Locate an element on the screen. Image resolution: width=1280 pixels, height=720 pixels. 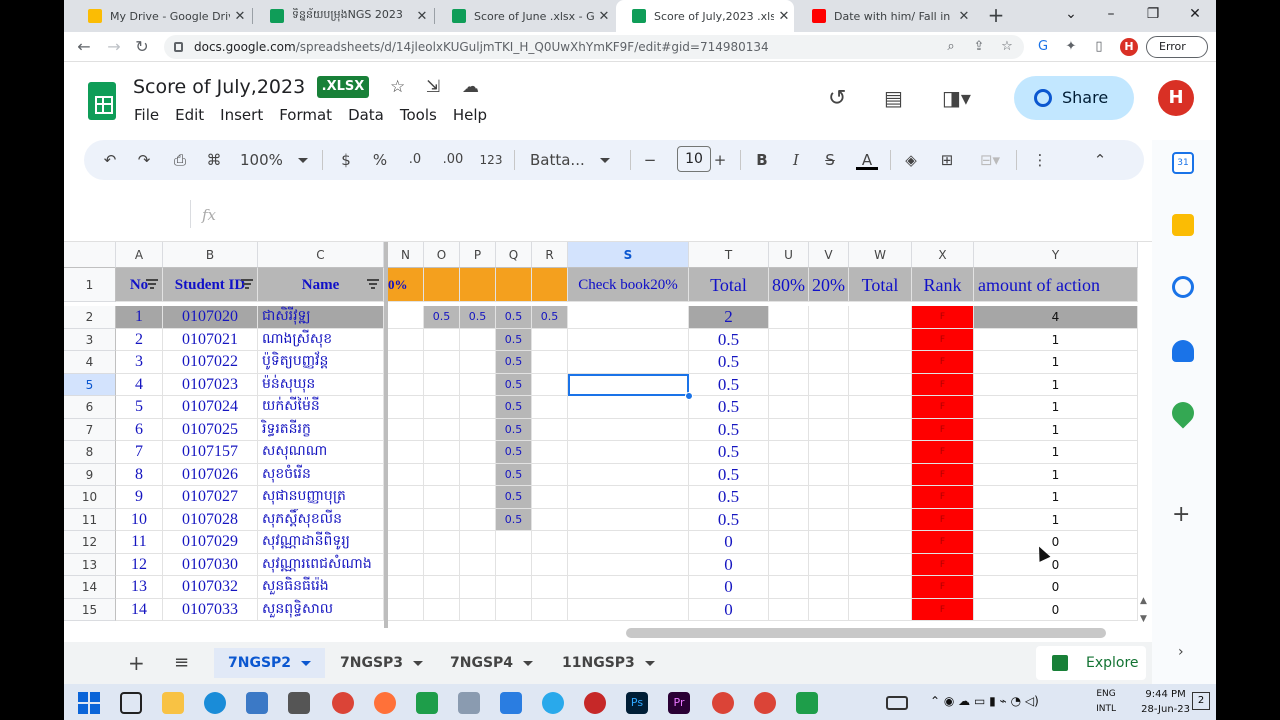
close-icon: ✕ is located at coordinates (964, 16).